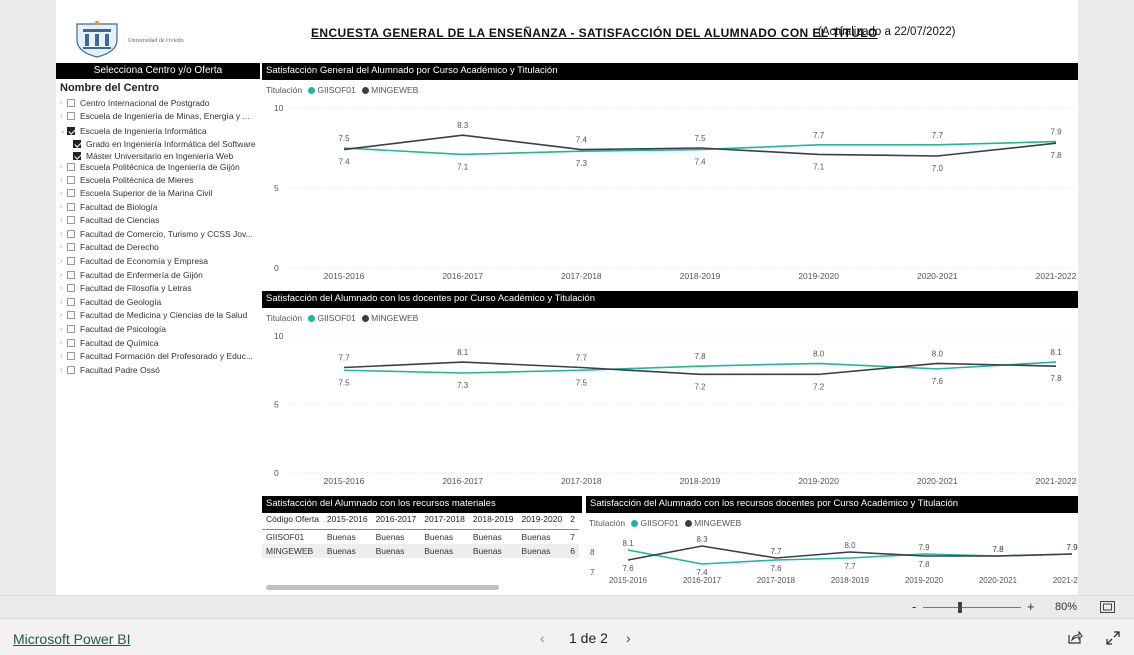 This screenshot has height=655, width=1134. Describe the element at coordinates (160, 247) in the screenshot. I see `tree-item: › Facultad de Derecho` at that location.